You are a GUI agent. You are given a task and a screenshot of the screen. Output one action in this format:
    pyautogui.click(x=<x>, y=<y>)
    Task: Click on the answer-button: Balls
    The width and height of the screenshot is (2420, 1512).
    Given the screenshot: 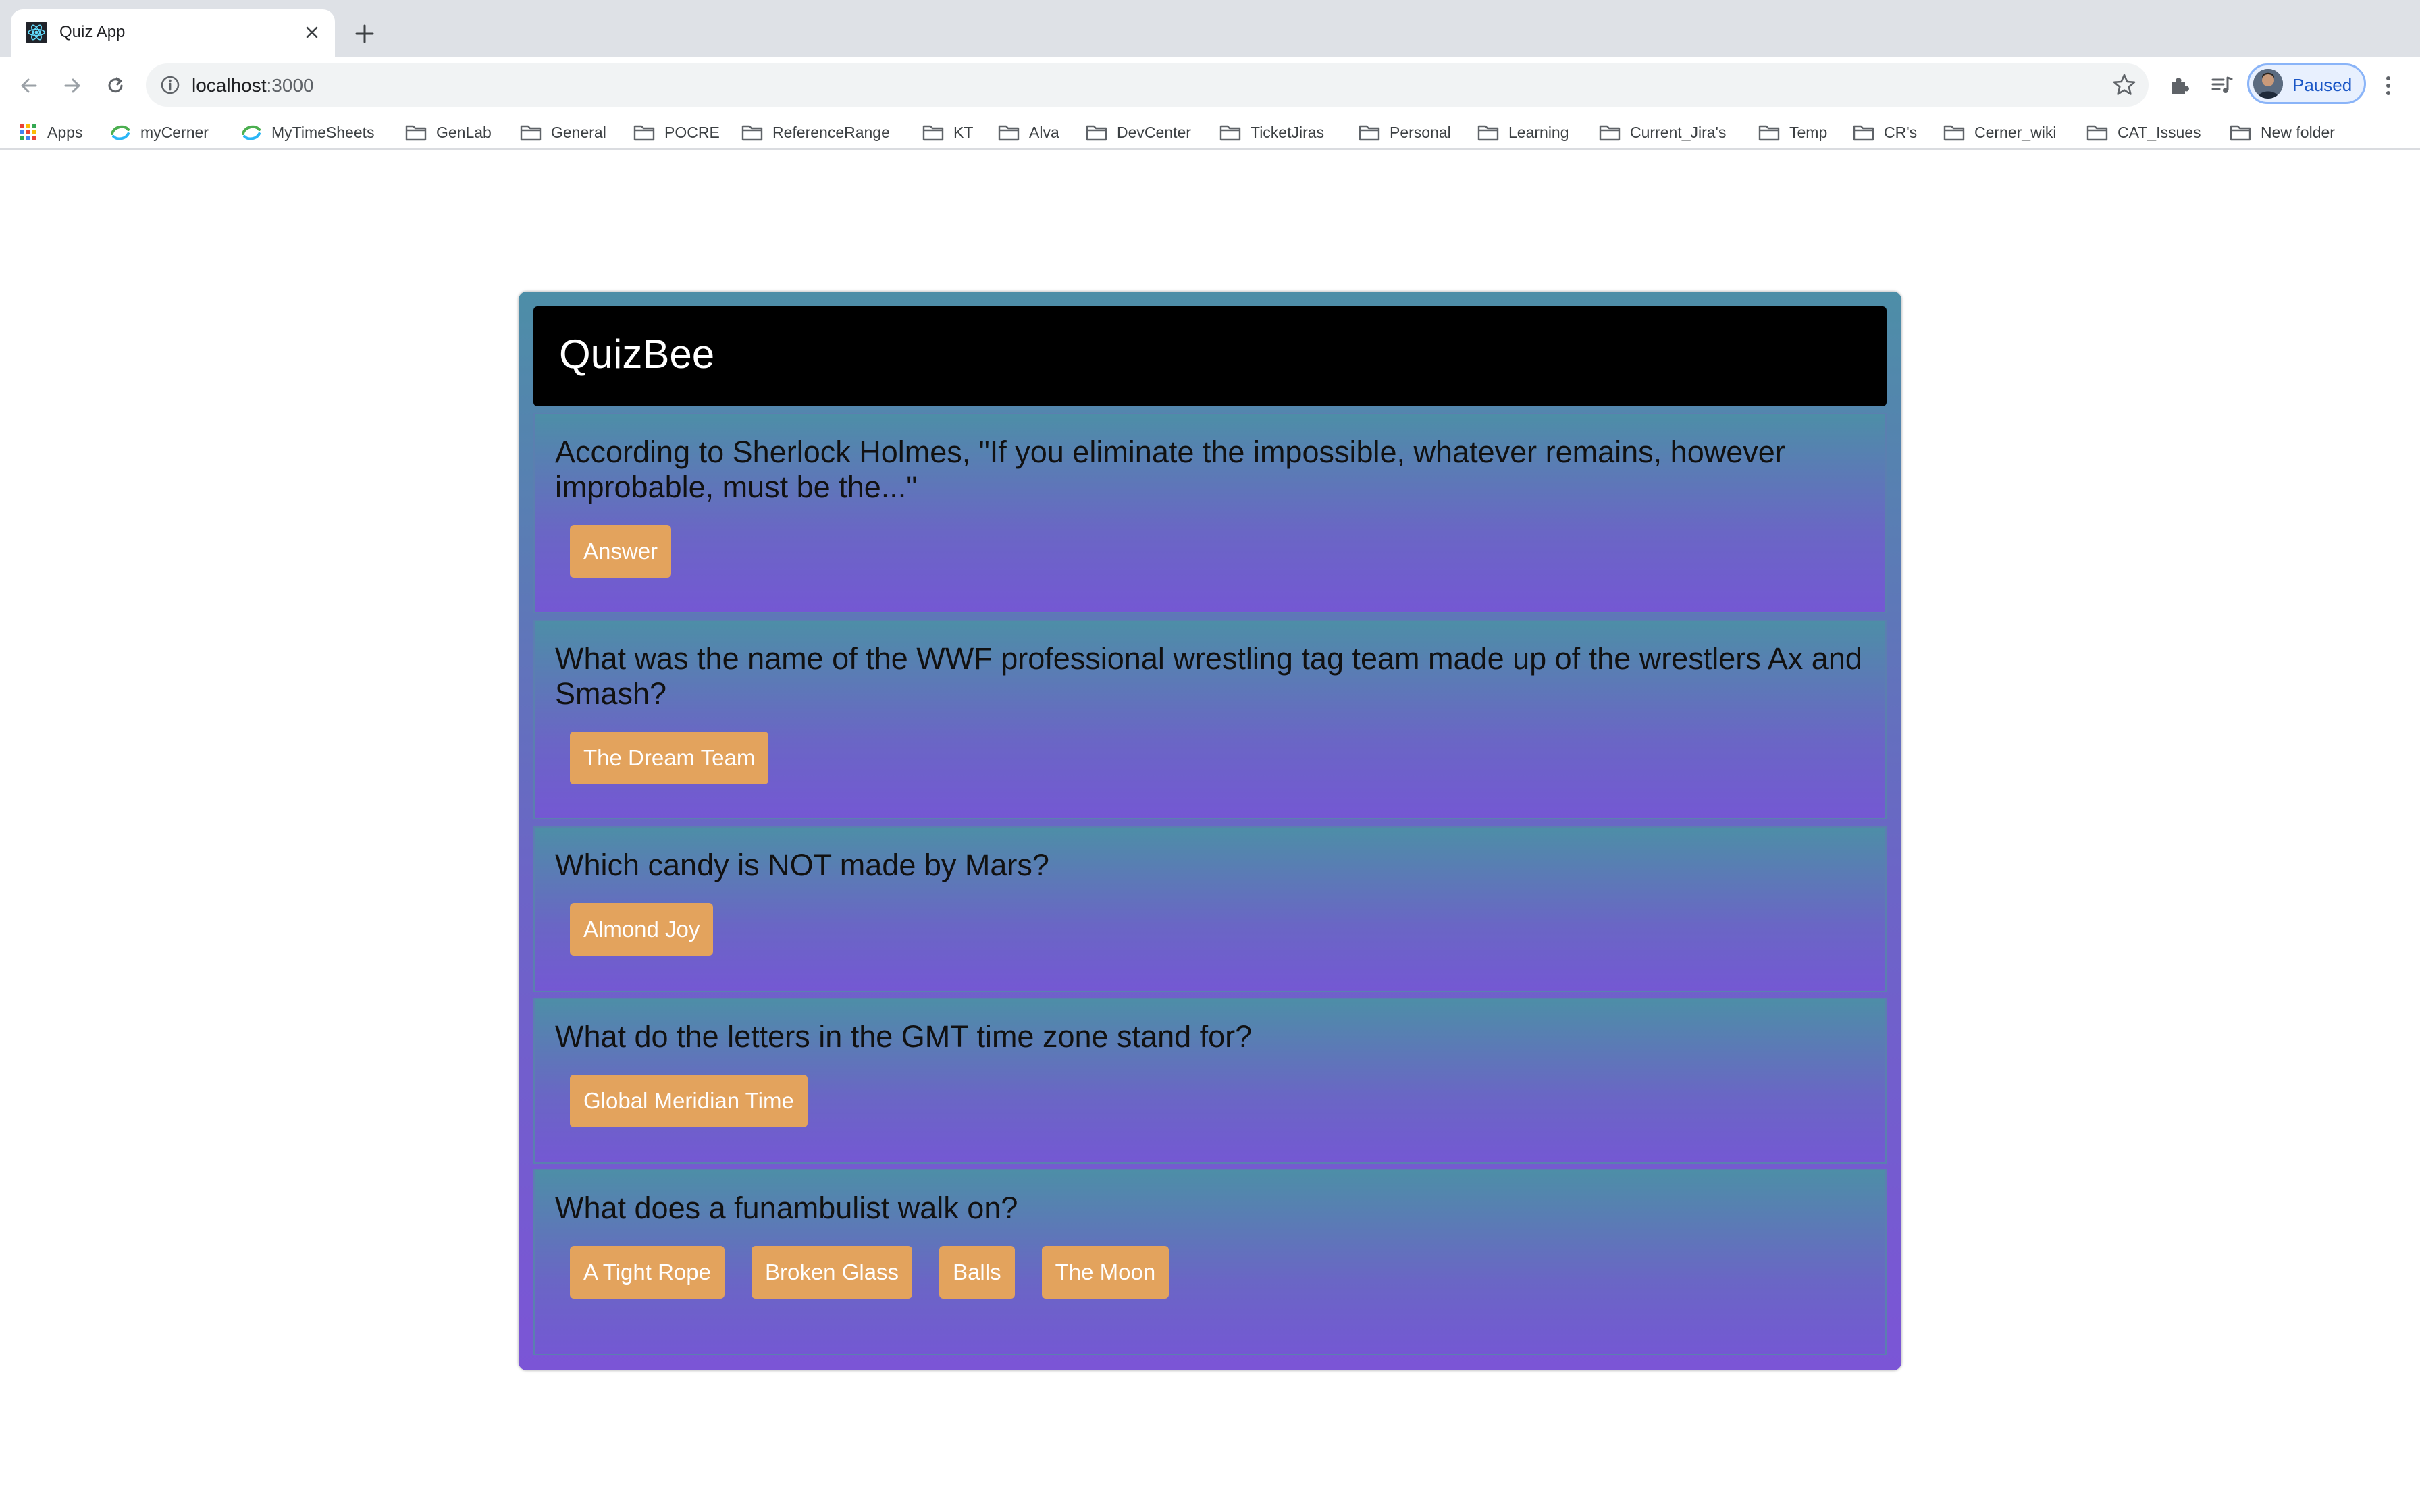 What is the action you would take?
    pyautogui.click(x=977, y=1272)
    